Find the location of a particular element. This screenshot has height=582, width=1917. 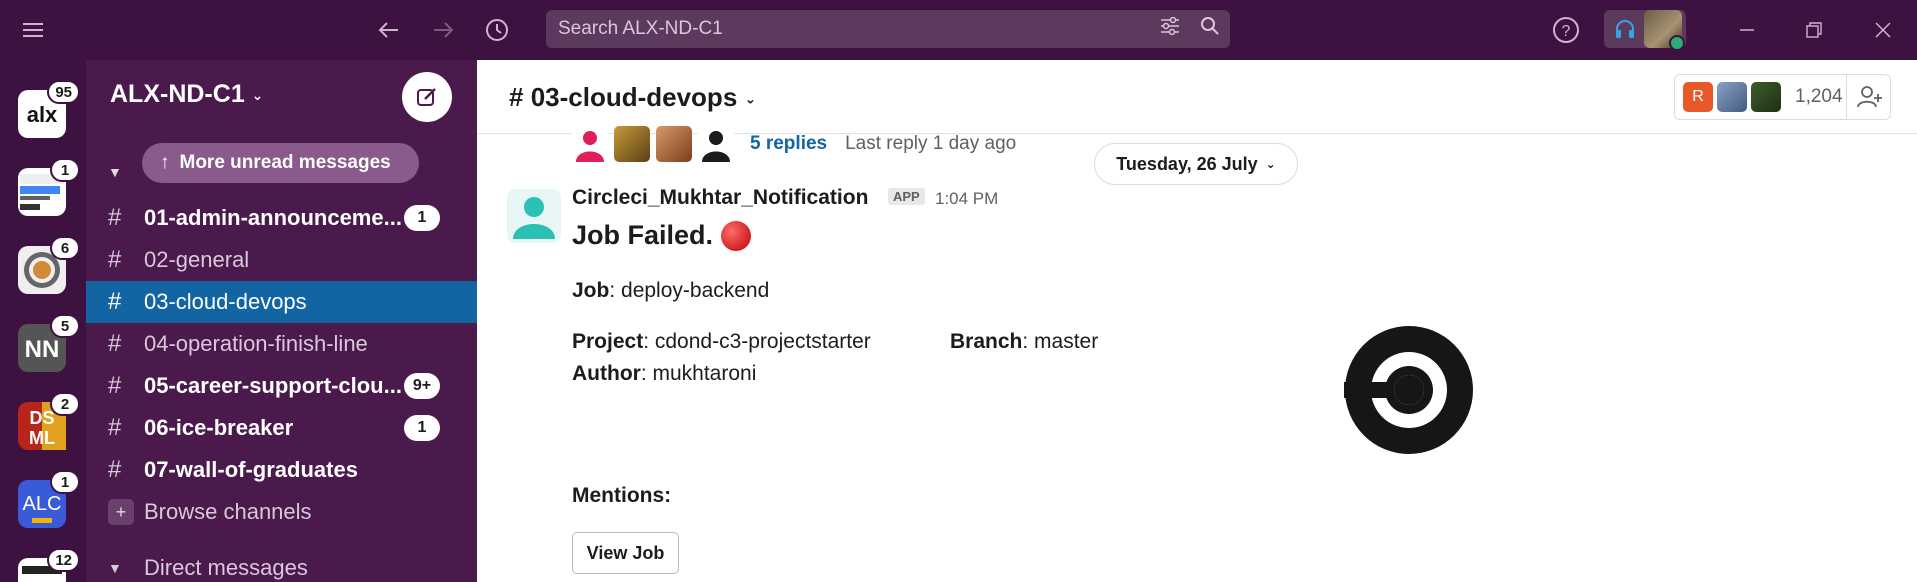

workspace-title: ALX-ND-C1 ⌄ is located at coordinates (186, 94).